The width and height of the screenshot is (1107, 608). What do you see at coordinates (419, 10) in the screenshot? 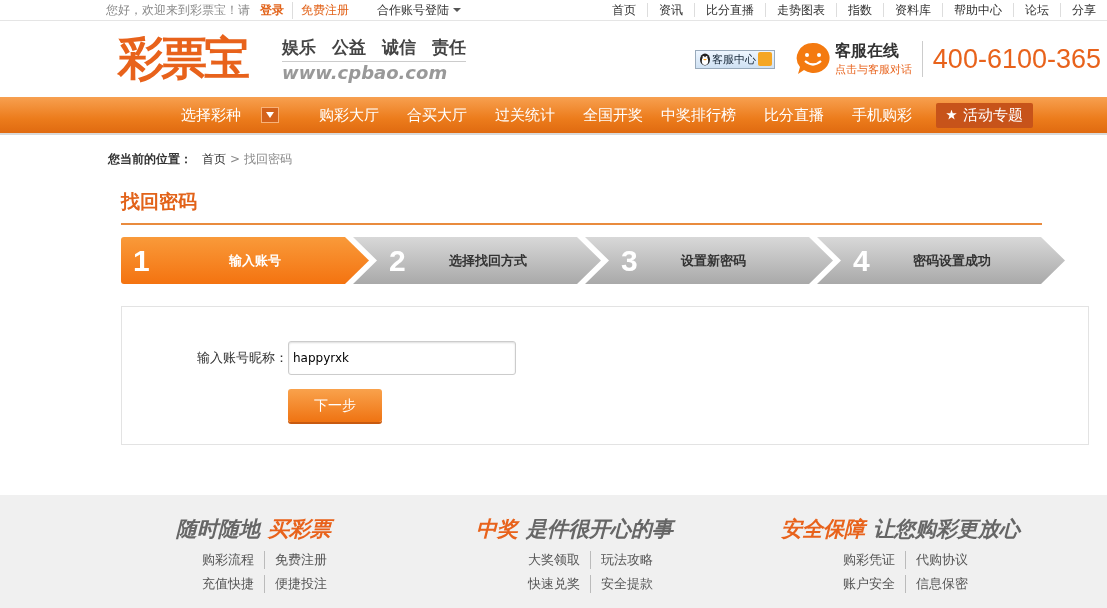
I see `partner-login-link: 合作账号登陆` at bounding box center [419, 10].